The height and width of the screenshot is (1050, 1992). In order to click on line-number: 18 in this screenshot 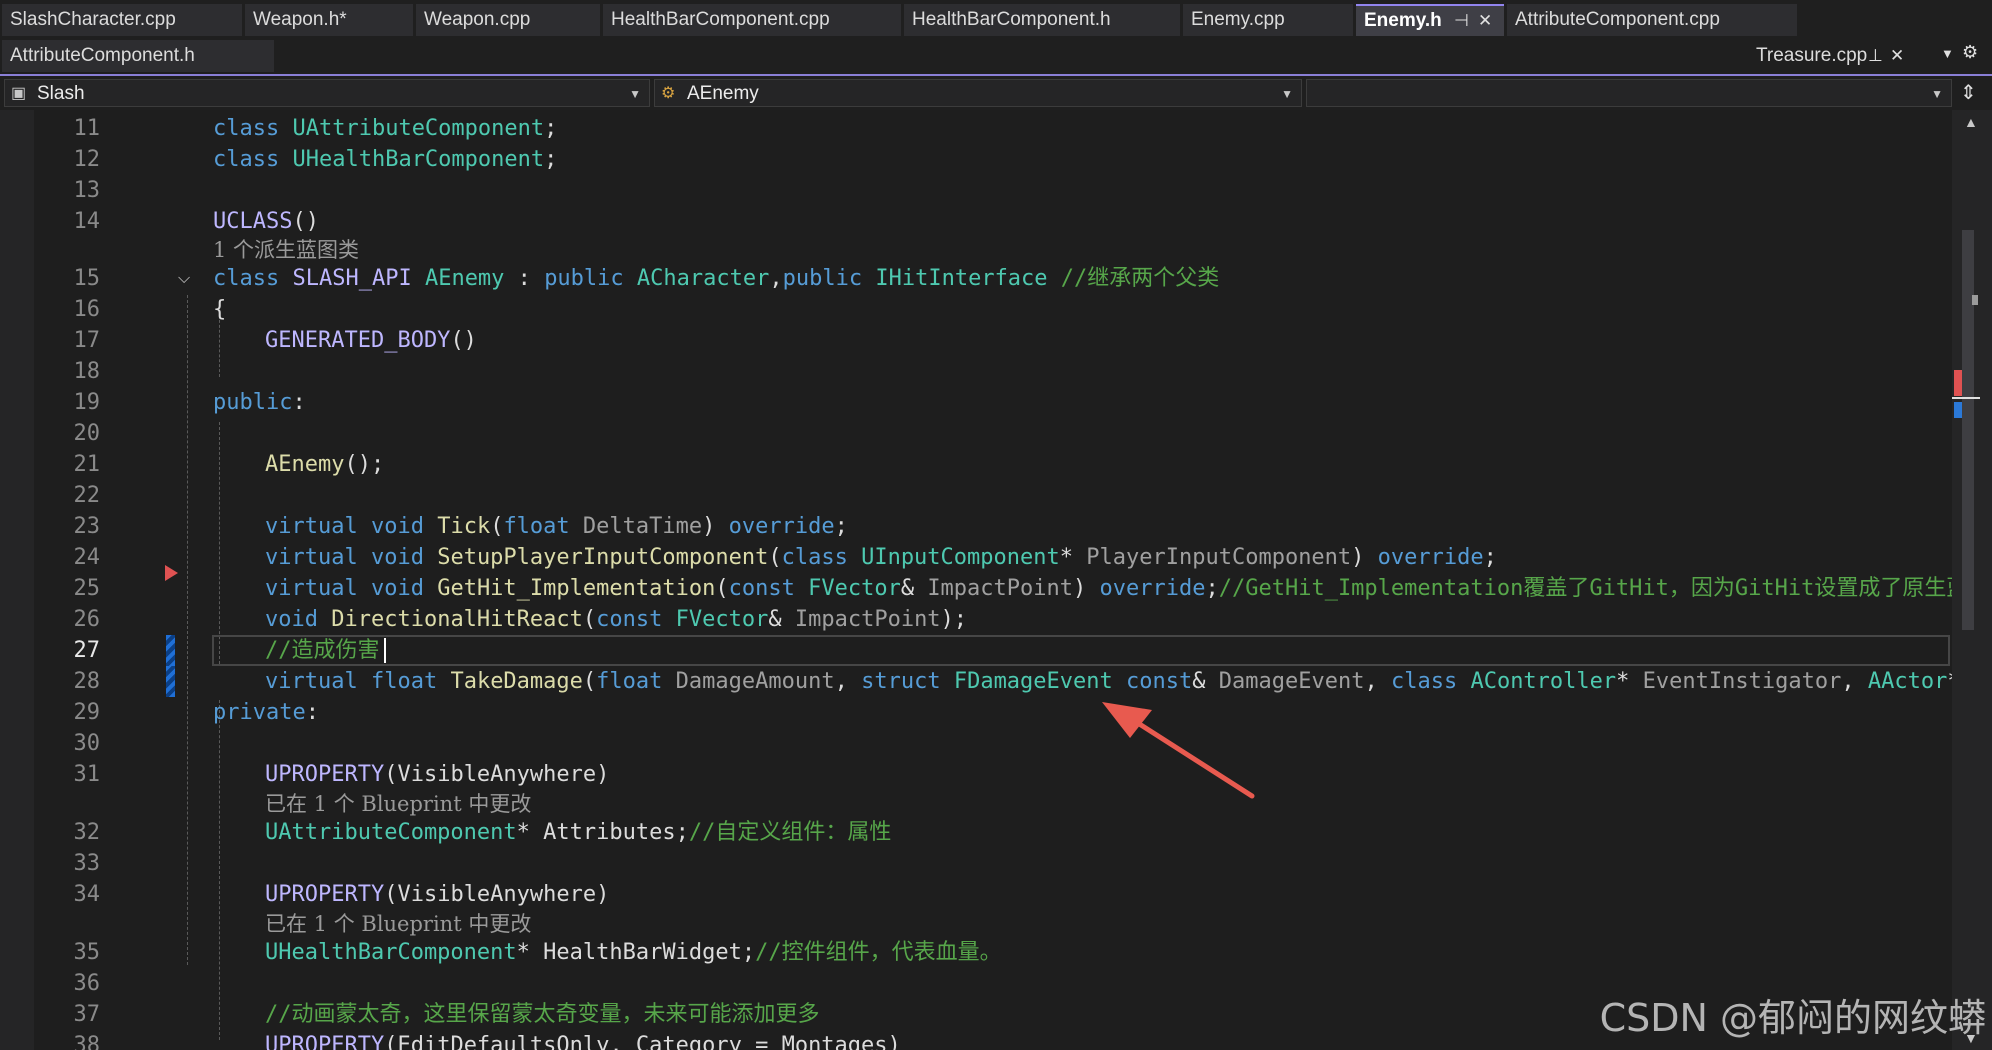, I will do `click(87, 371)`.